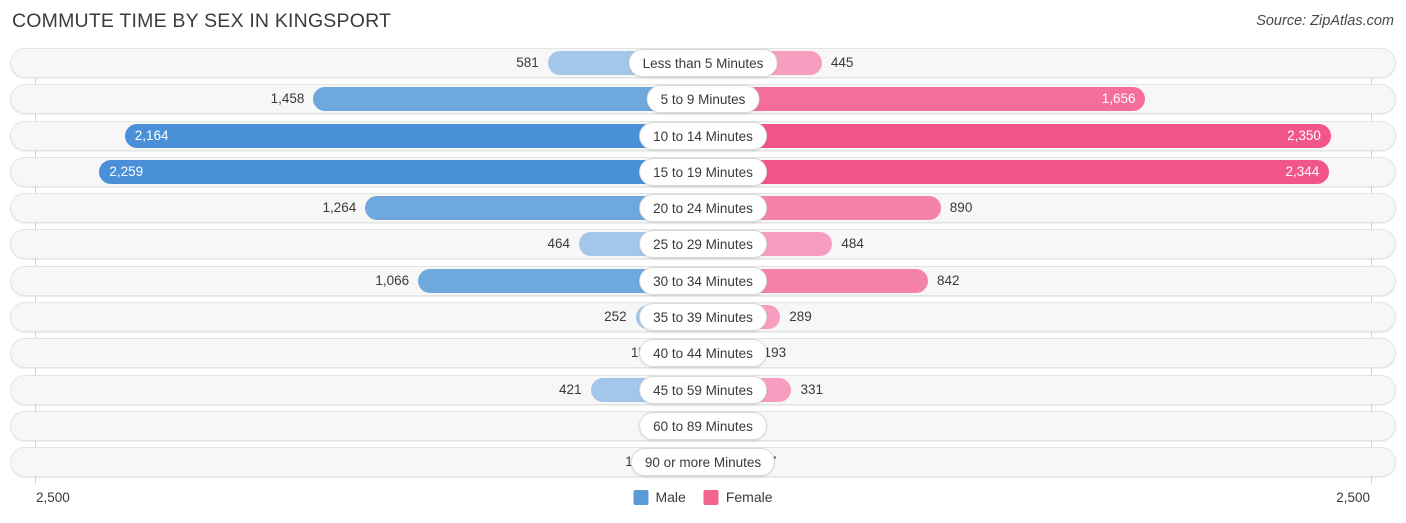 This screenshot has height=523, width=1406. Describe the element at coordinates (811, 389) in the screenshot. I see `value-label-female: 331` at that location.